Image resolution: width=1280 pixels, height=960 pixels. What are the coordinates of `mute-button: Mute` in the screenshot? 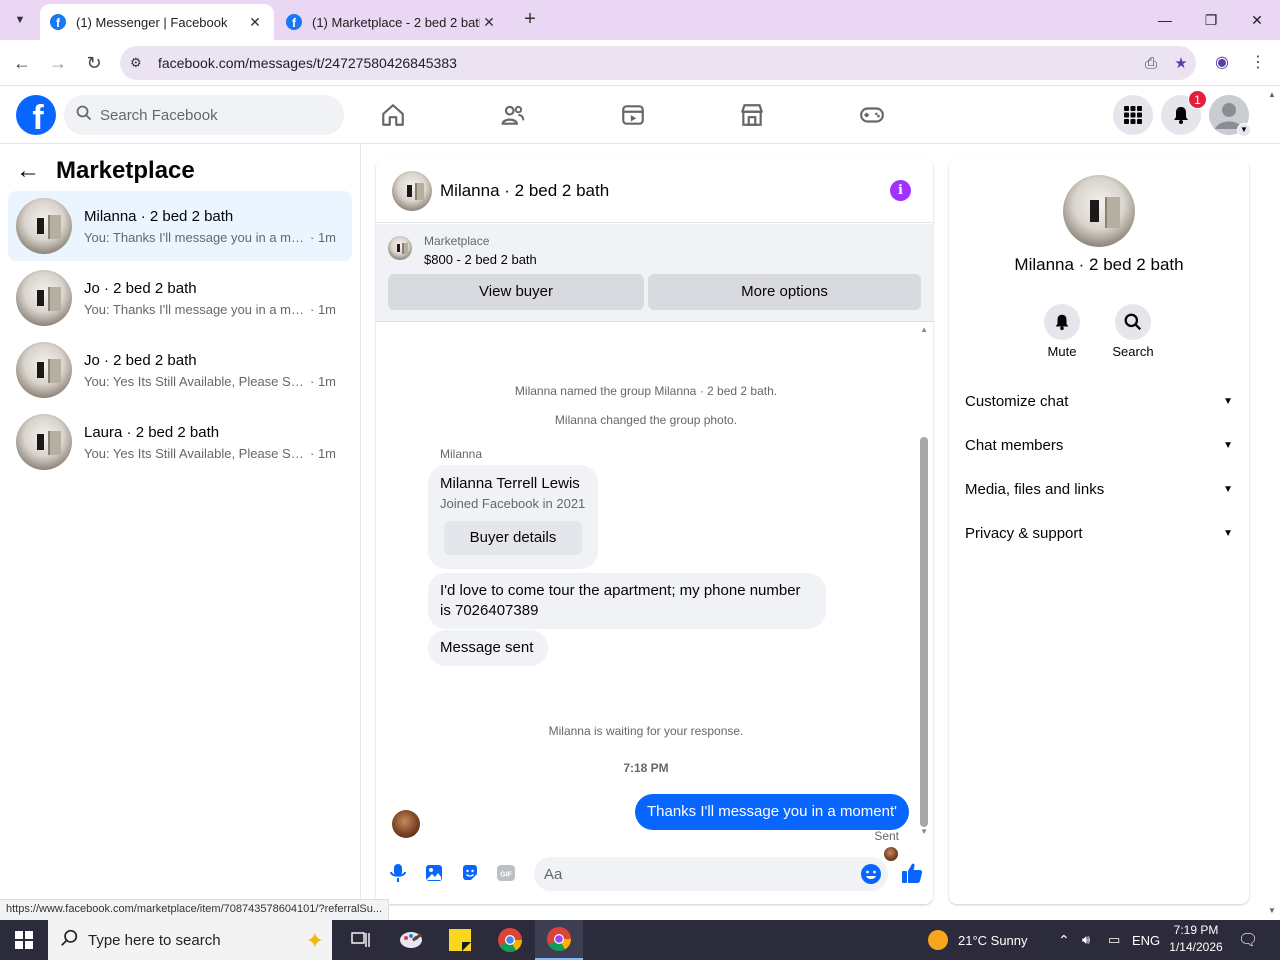 It's located at (1062, 331).